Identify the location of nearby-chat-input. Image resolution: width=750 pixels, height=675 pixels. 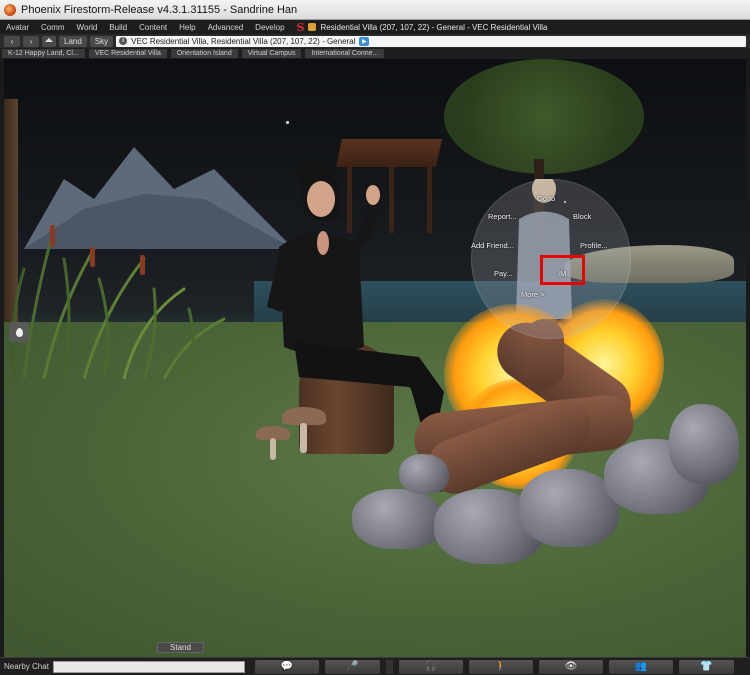
(148, 666).